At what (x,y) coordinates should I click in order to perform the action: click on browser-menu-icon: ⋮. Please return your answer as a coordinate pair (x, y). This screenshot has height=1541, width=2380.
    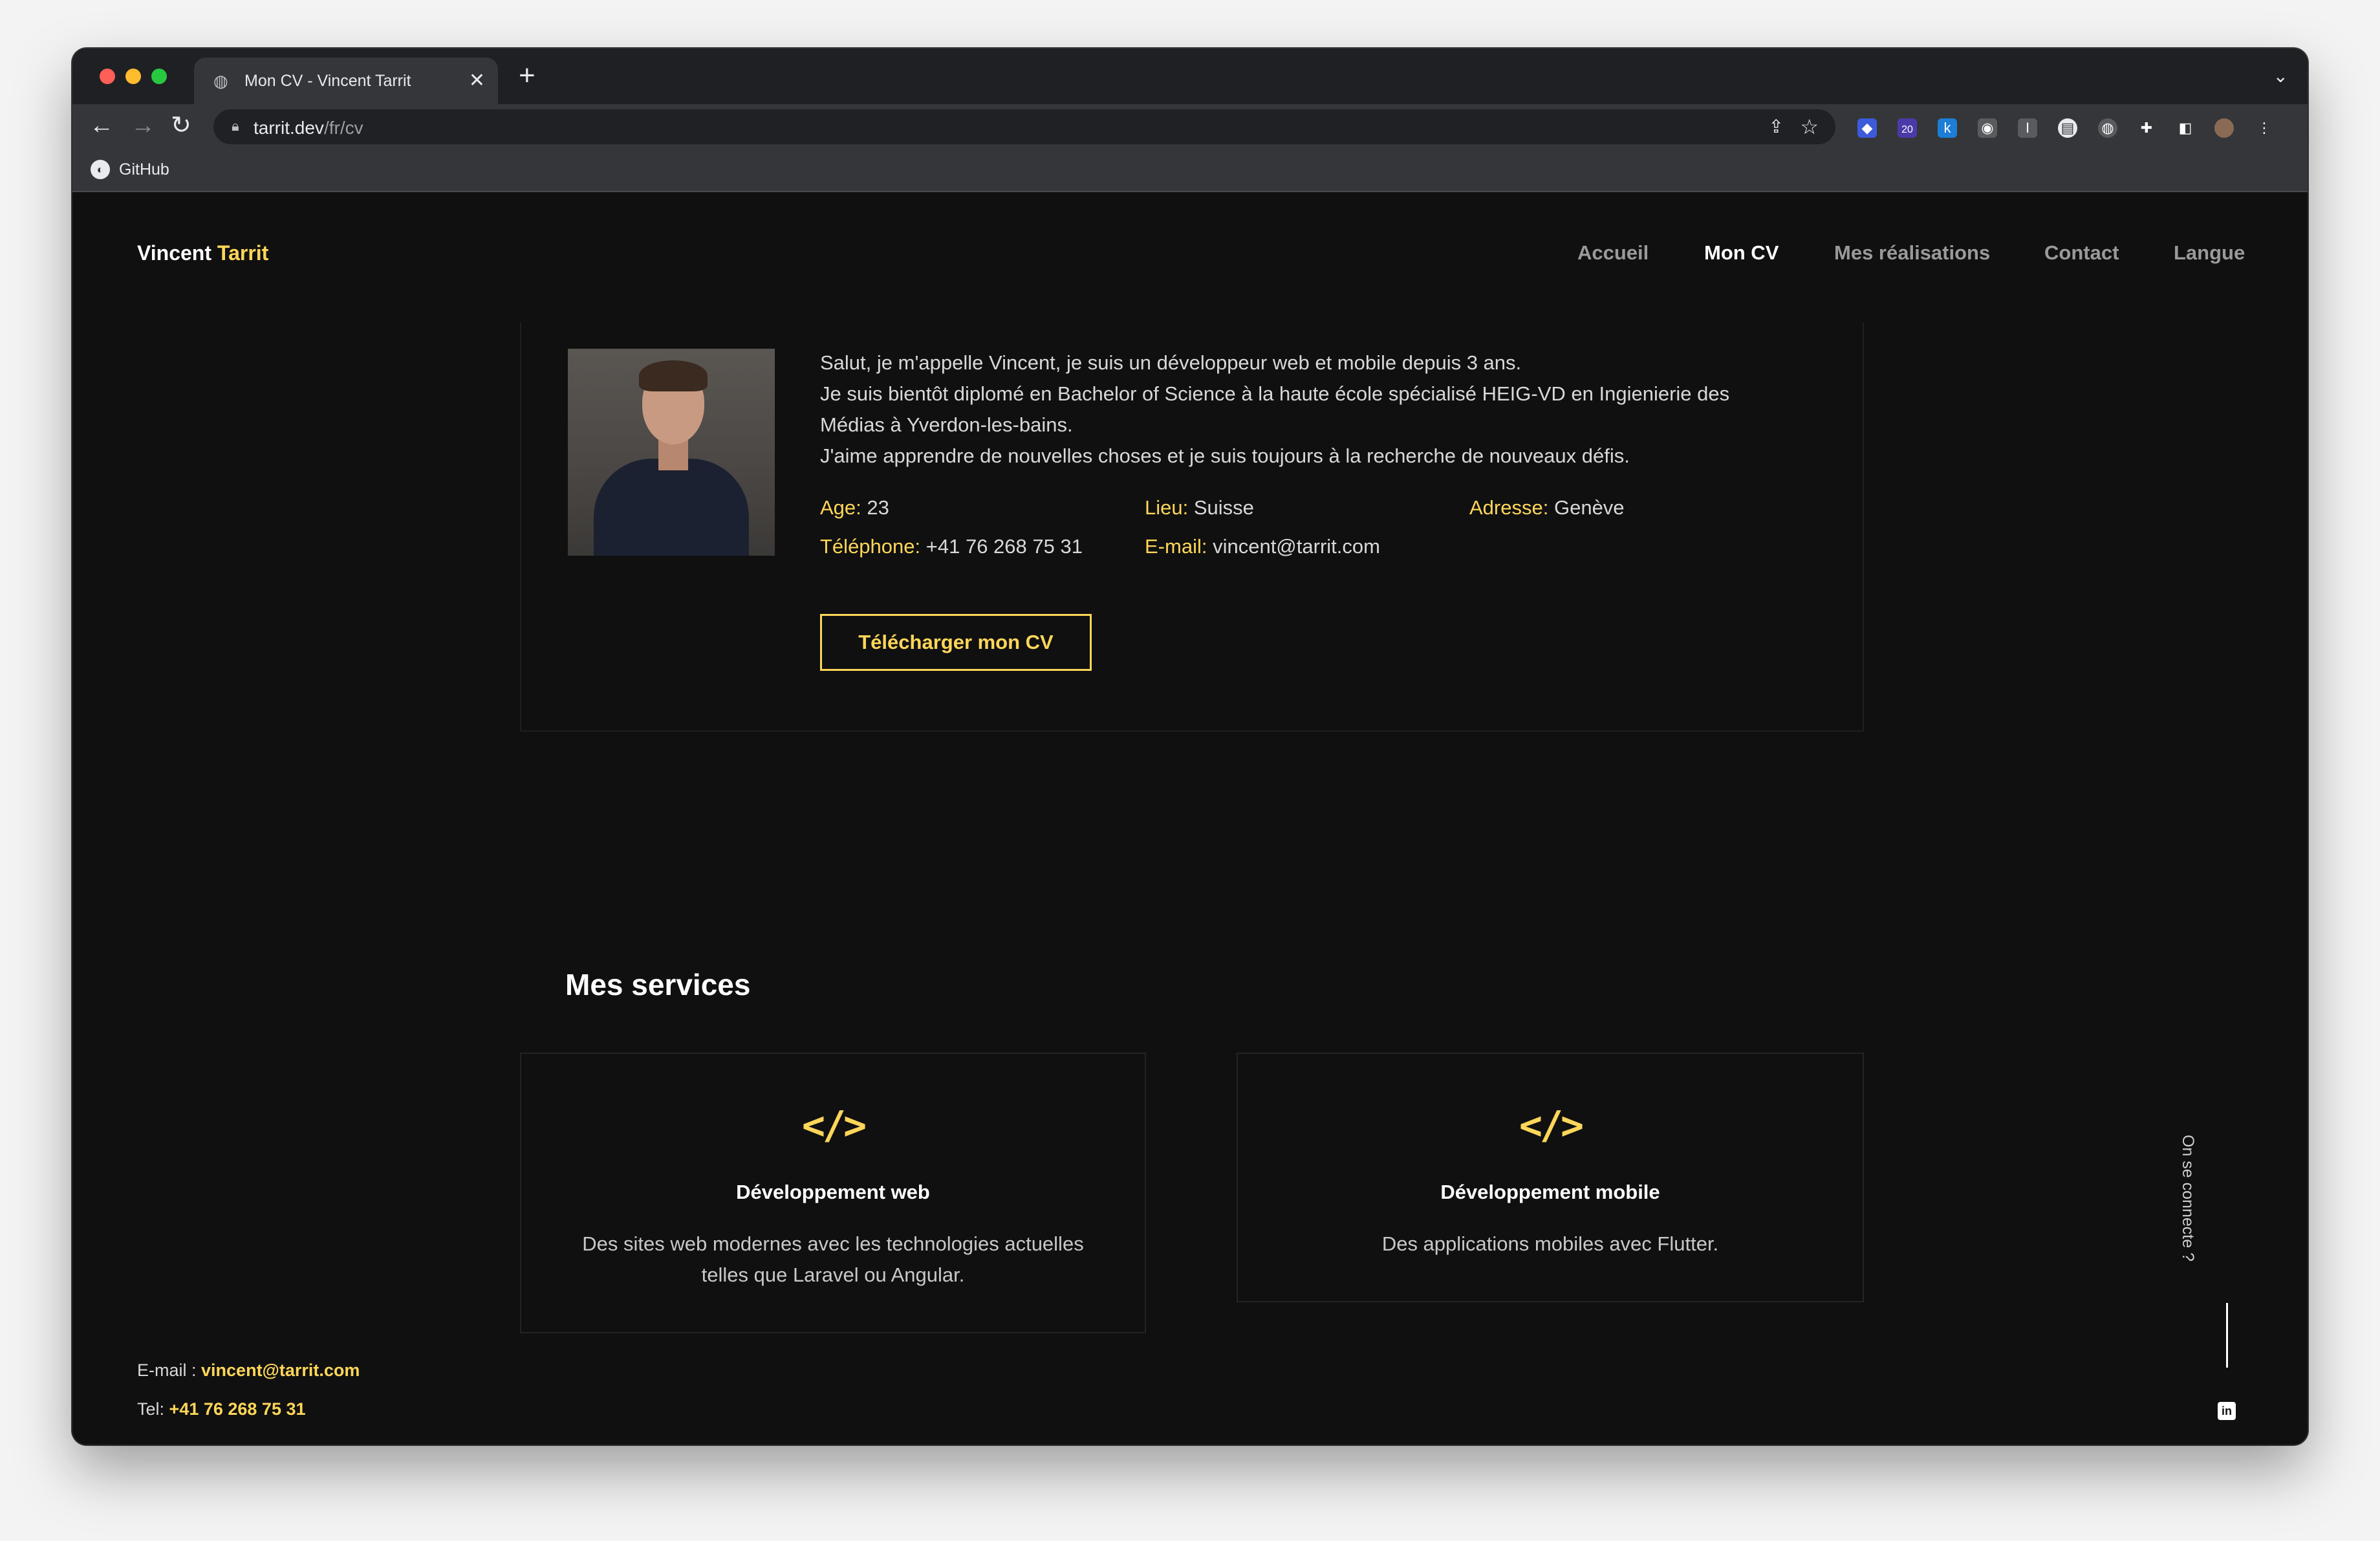
    Looking at the image, I should click on (2264, 128).